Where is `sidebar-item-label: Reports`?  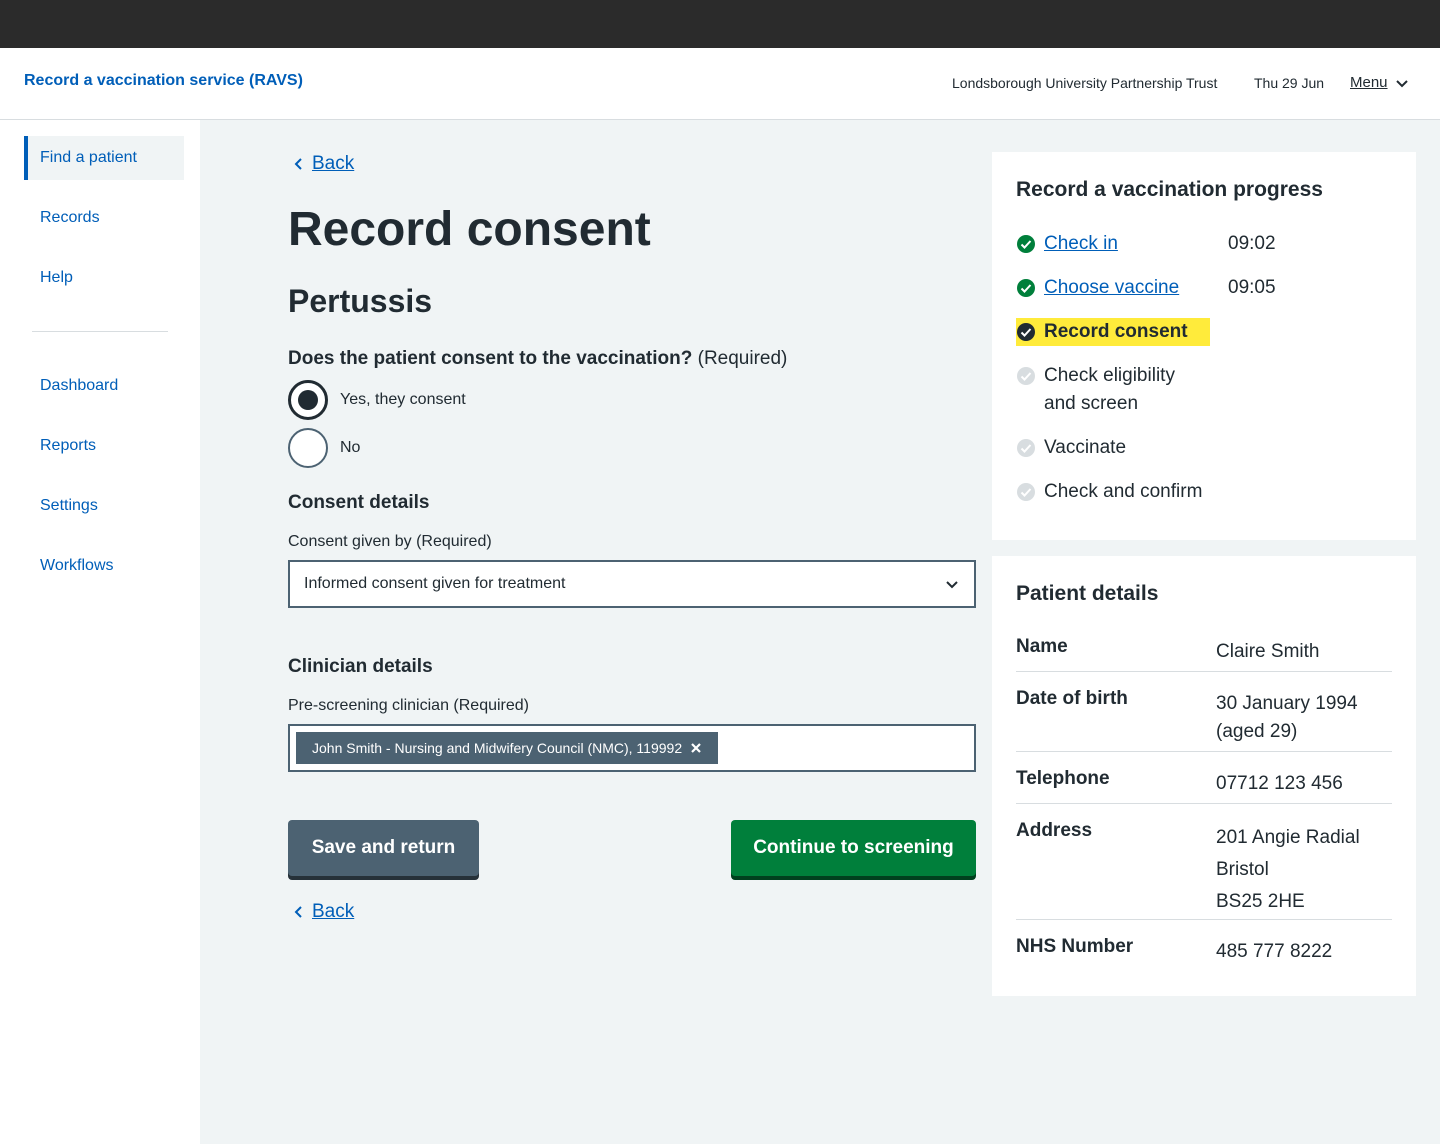
sidebar-item-label: Reports is located at coordinates (68, 445).